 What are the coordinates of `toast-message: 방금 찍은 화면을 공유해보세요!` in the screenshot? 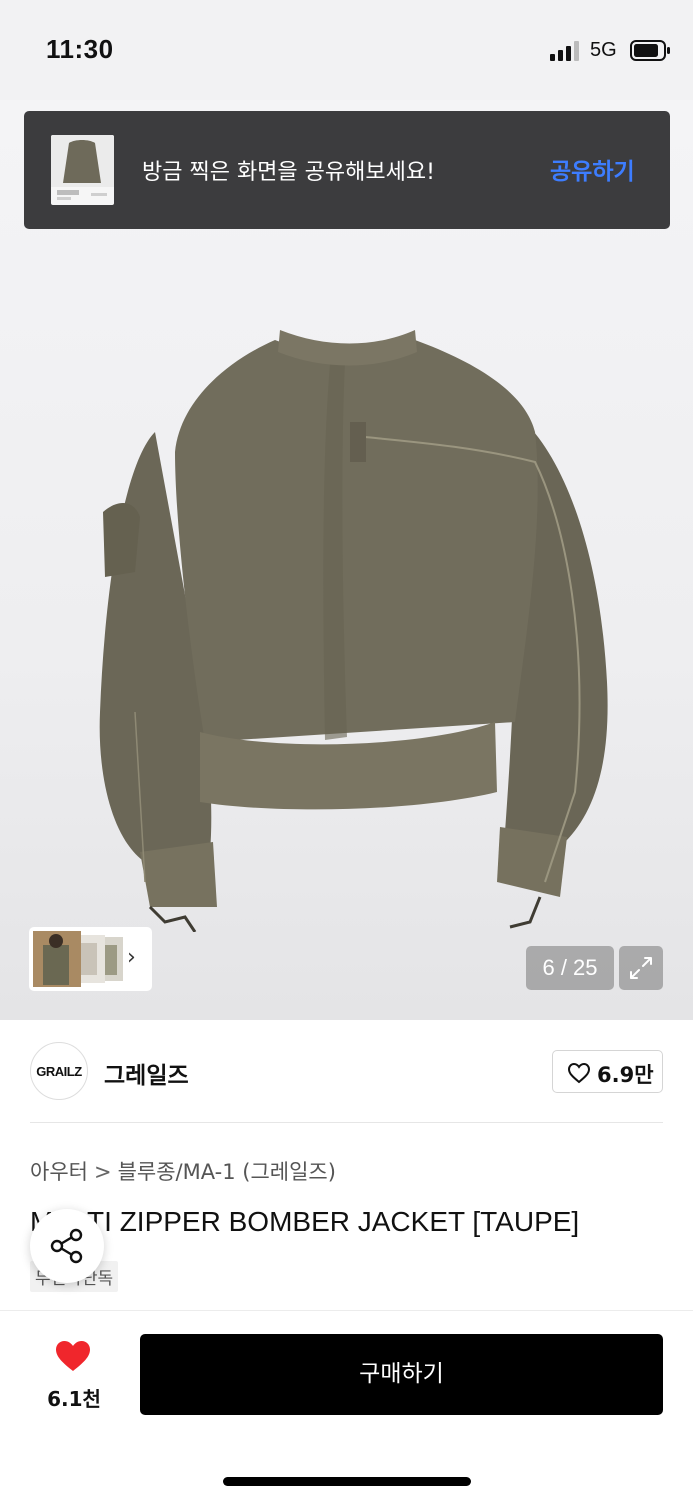 It's located at (288, 172).